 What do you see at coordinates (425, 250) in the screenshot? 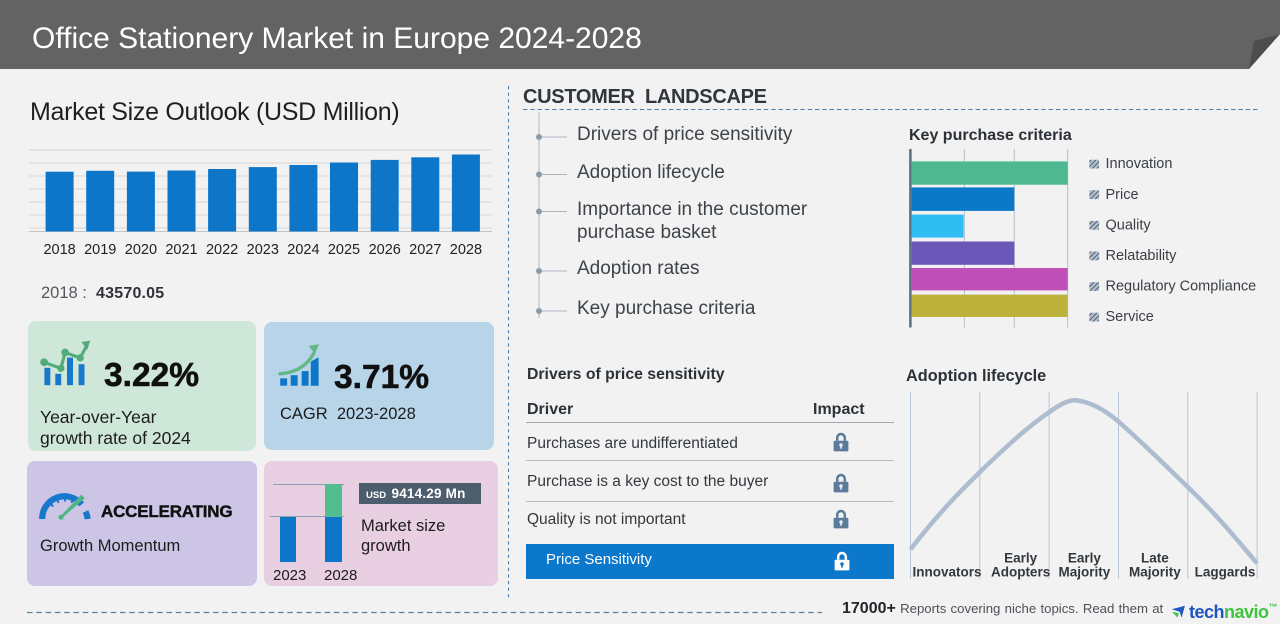
I see `svg-text: 2027` at bounding box center [425, 250].